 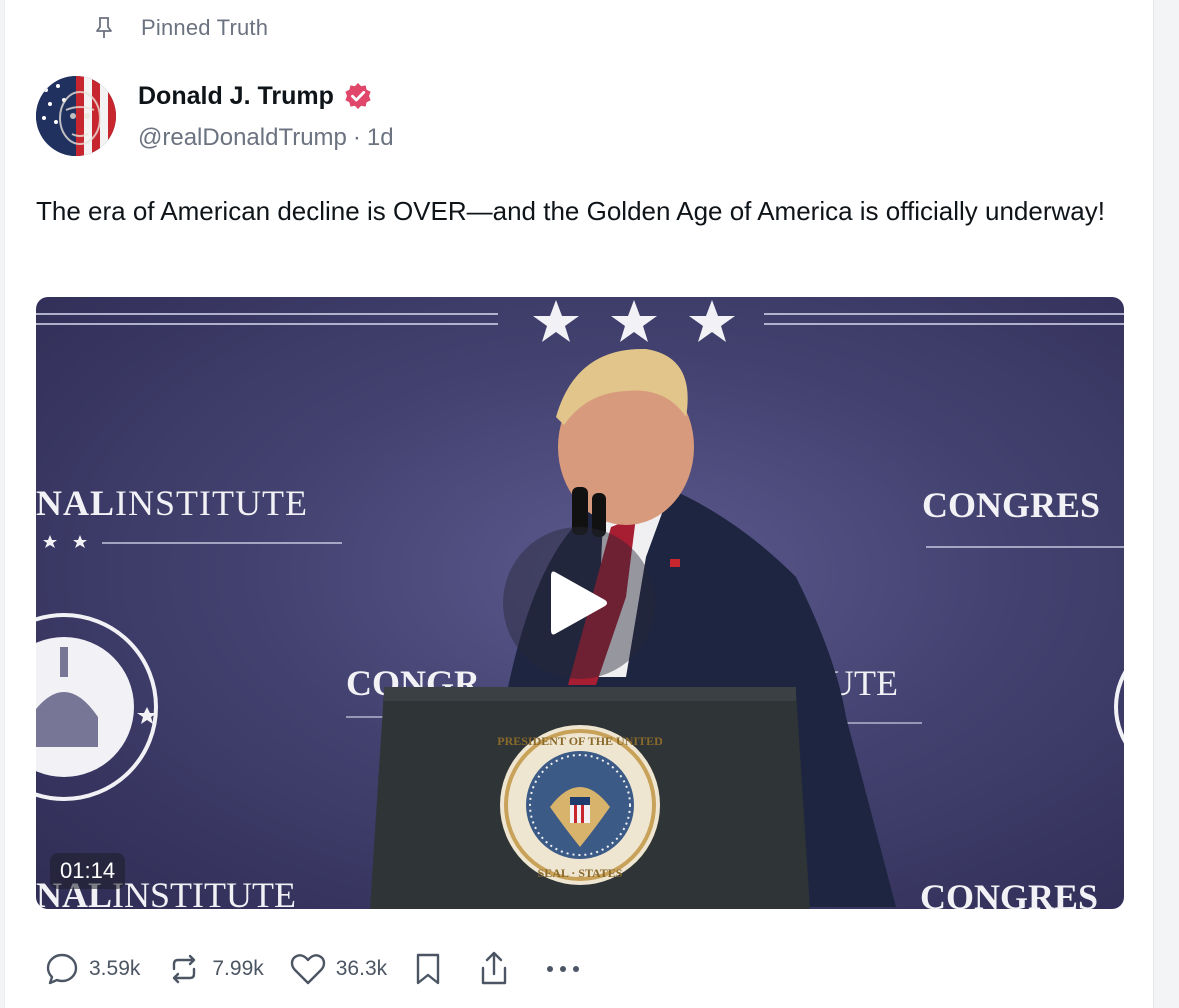 What do you see at coordinates (115, 968) in the screenshot?
I see `reply-count: 3.59k` at bounding box center [115, 968].